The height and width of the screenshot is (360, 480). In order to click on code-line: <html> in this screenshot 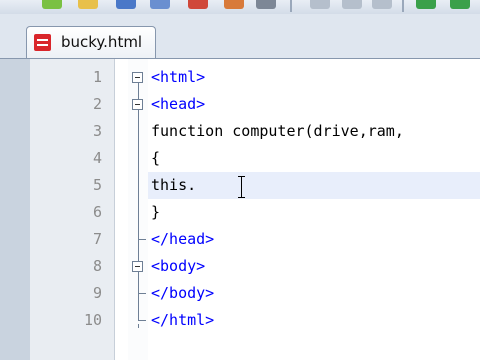, I will do `click(178, 77)`.